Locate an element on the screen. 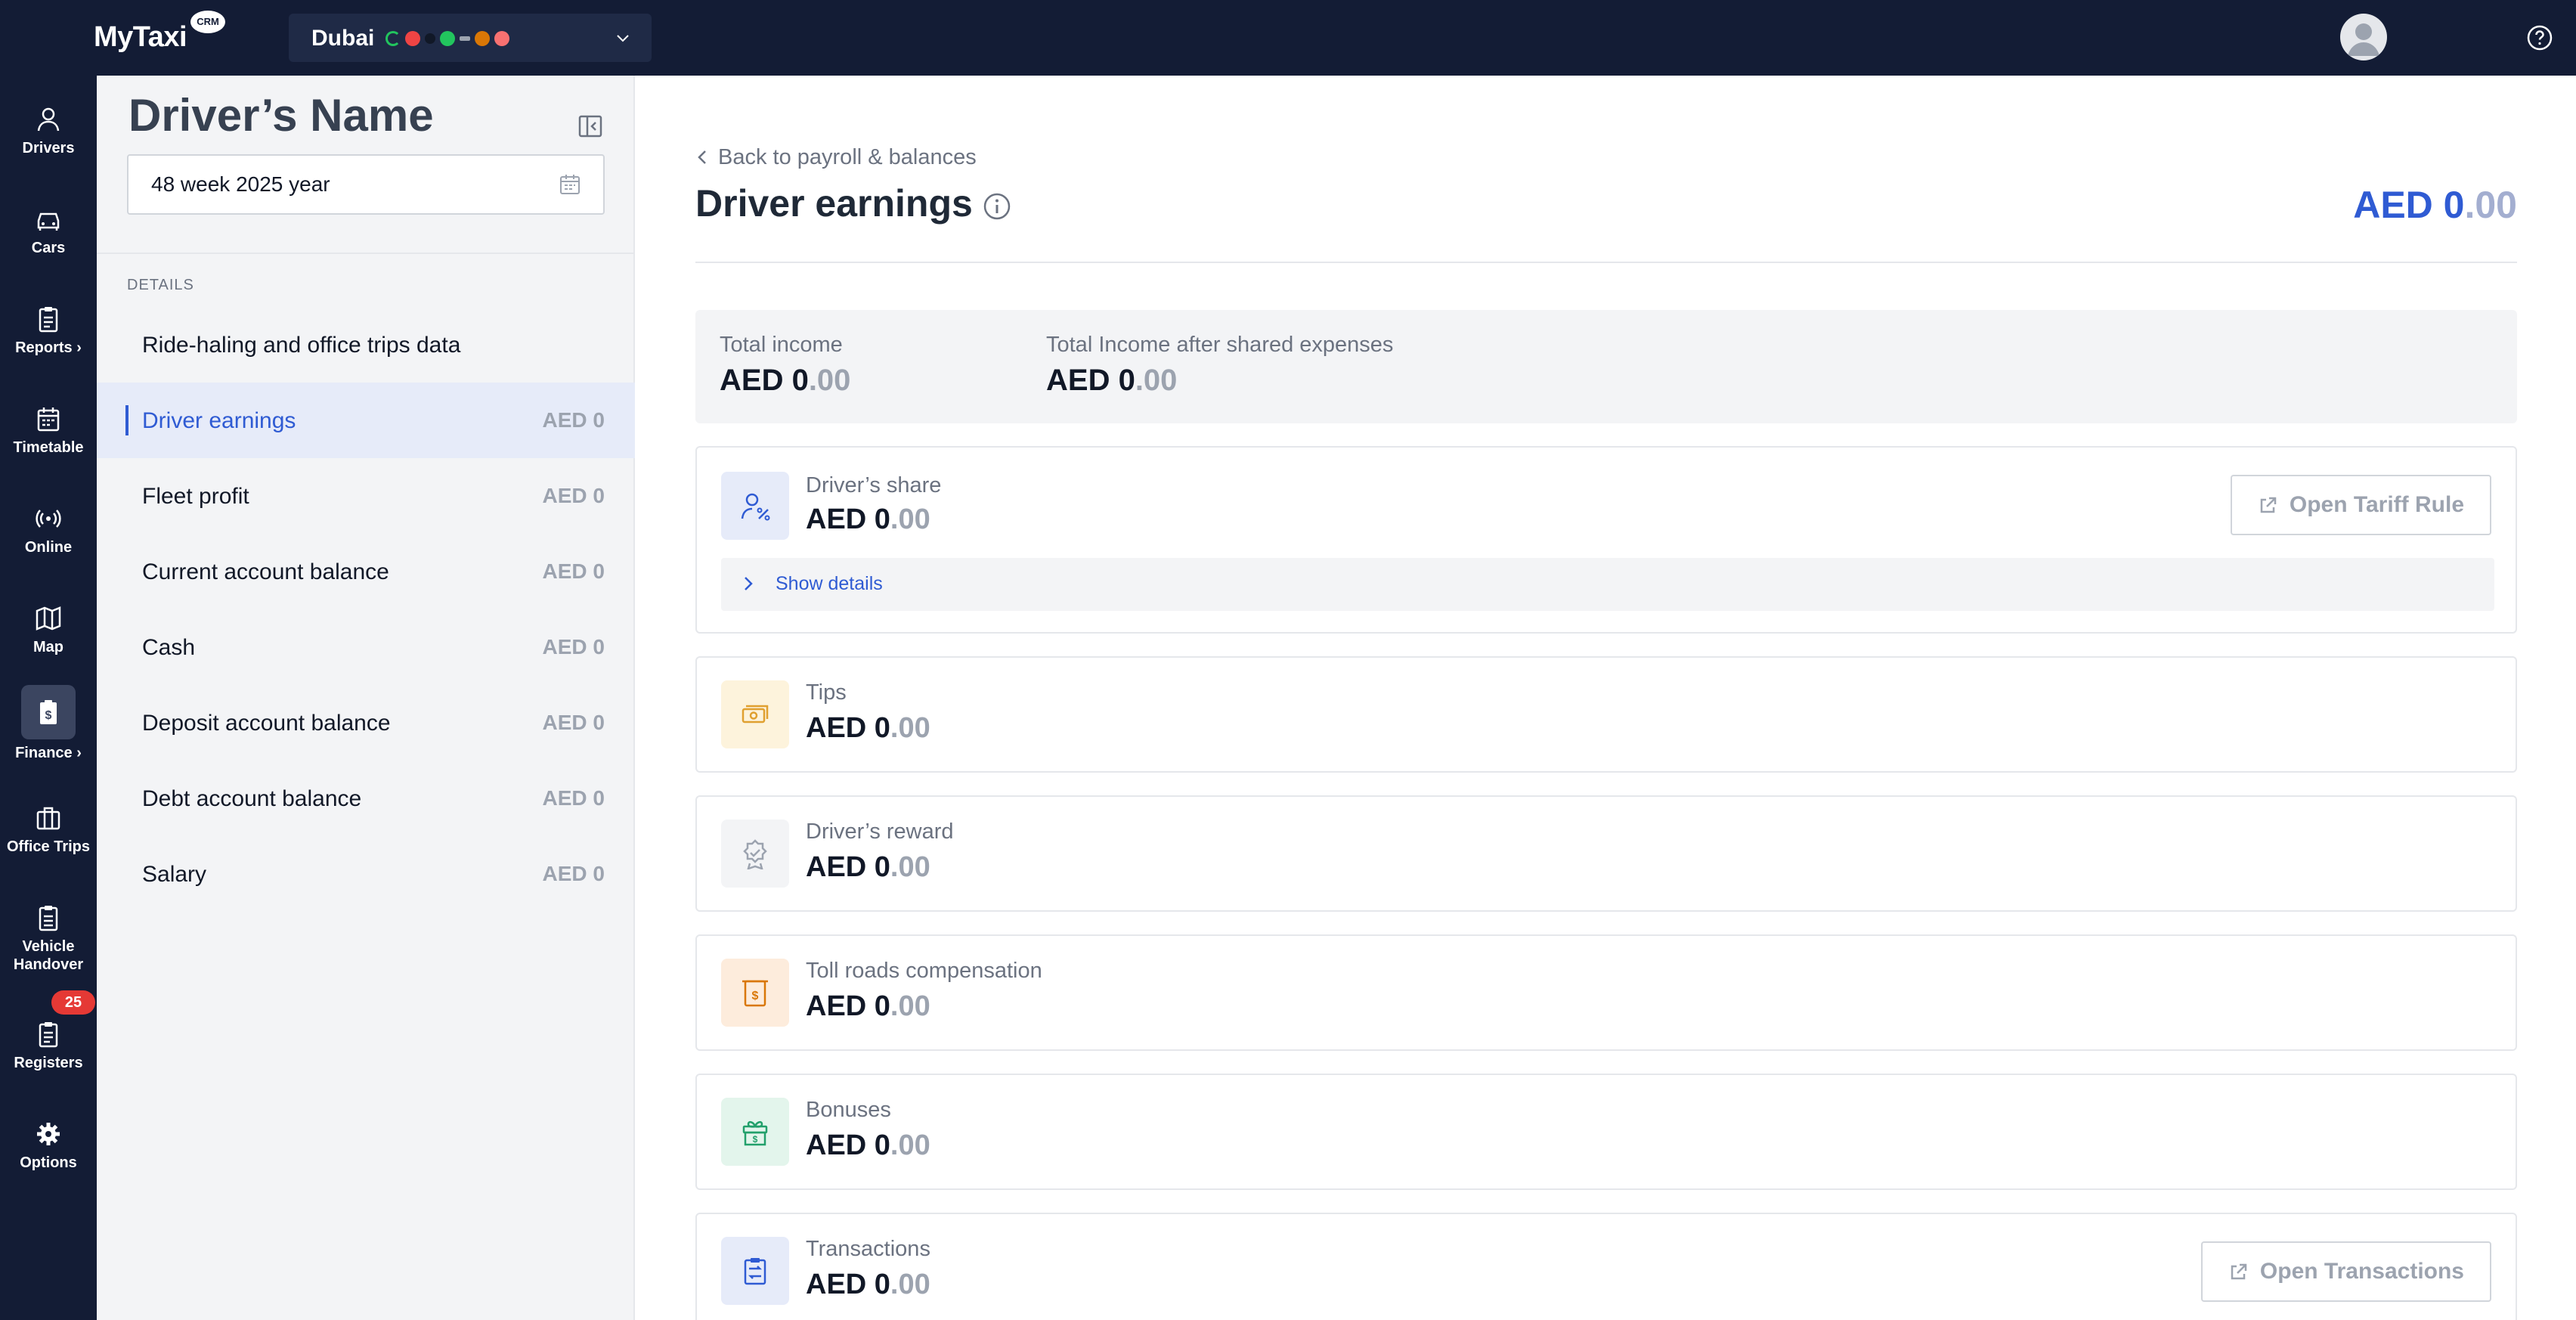 The height and width of the screenshot is (1320, 2576). calendar-icon is located at coordinates (570, 184).